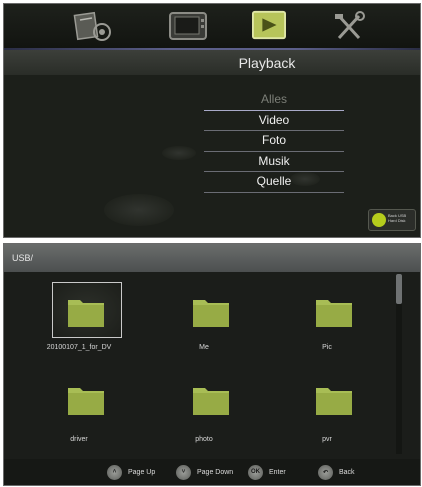 This screenshot has width=422, height=487. What do you see at coordinates (399, 364) in the screenshot?
I see `scrollbar` at bounding box center [399, 364].